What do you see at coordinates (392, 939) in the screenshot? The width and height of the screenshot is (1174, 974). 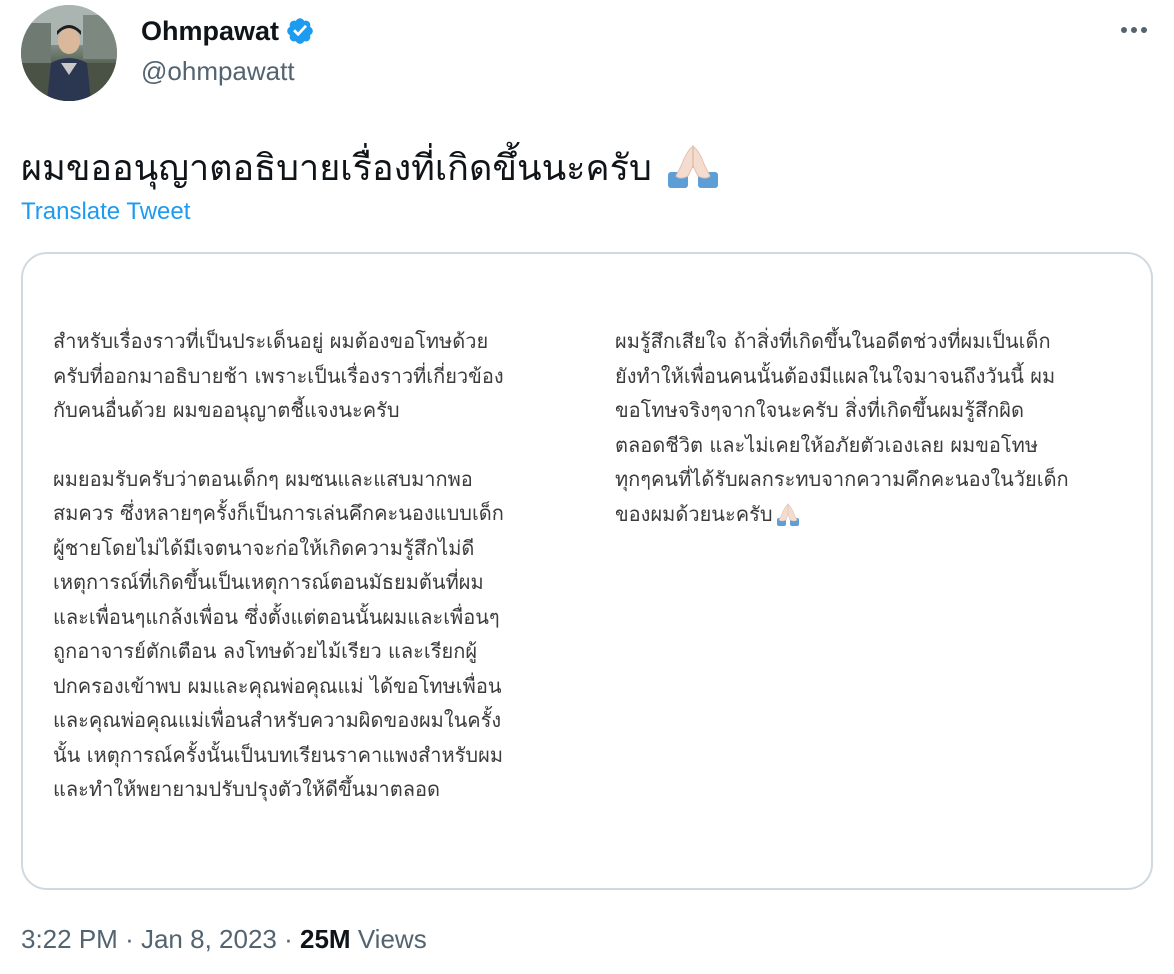 I see `views-label: Views` at bounding box center [392, 939].